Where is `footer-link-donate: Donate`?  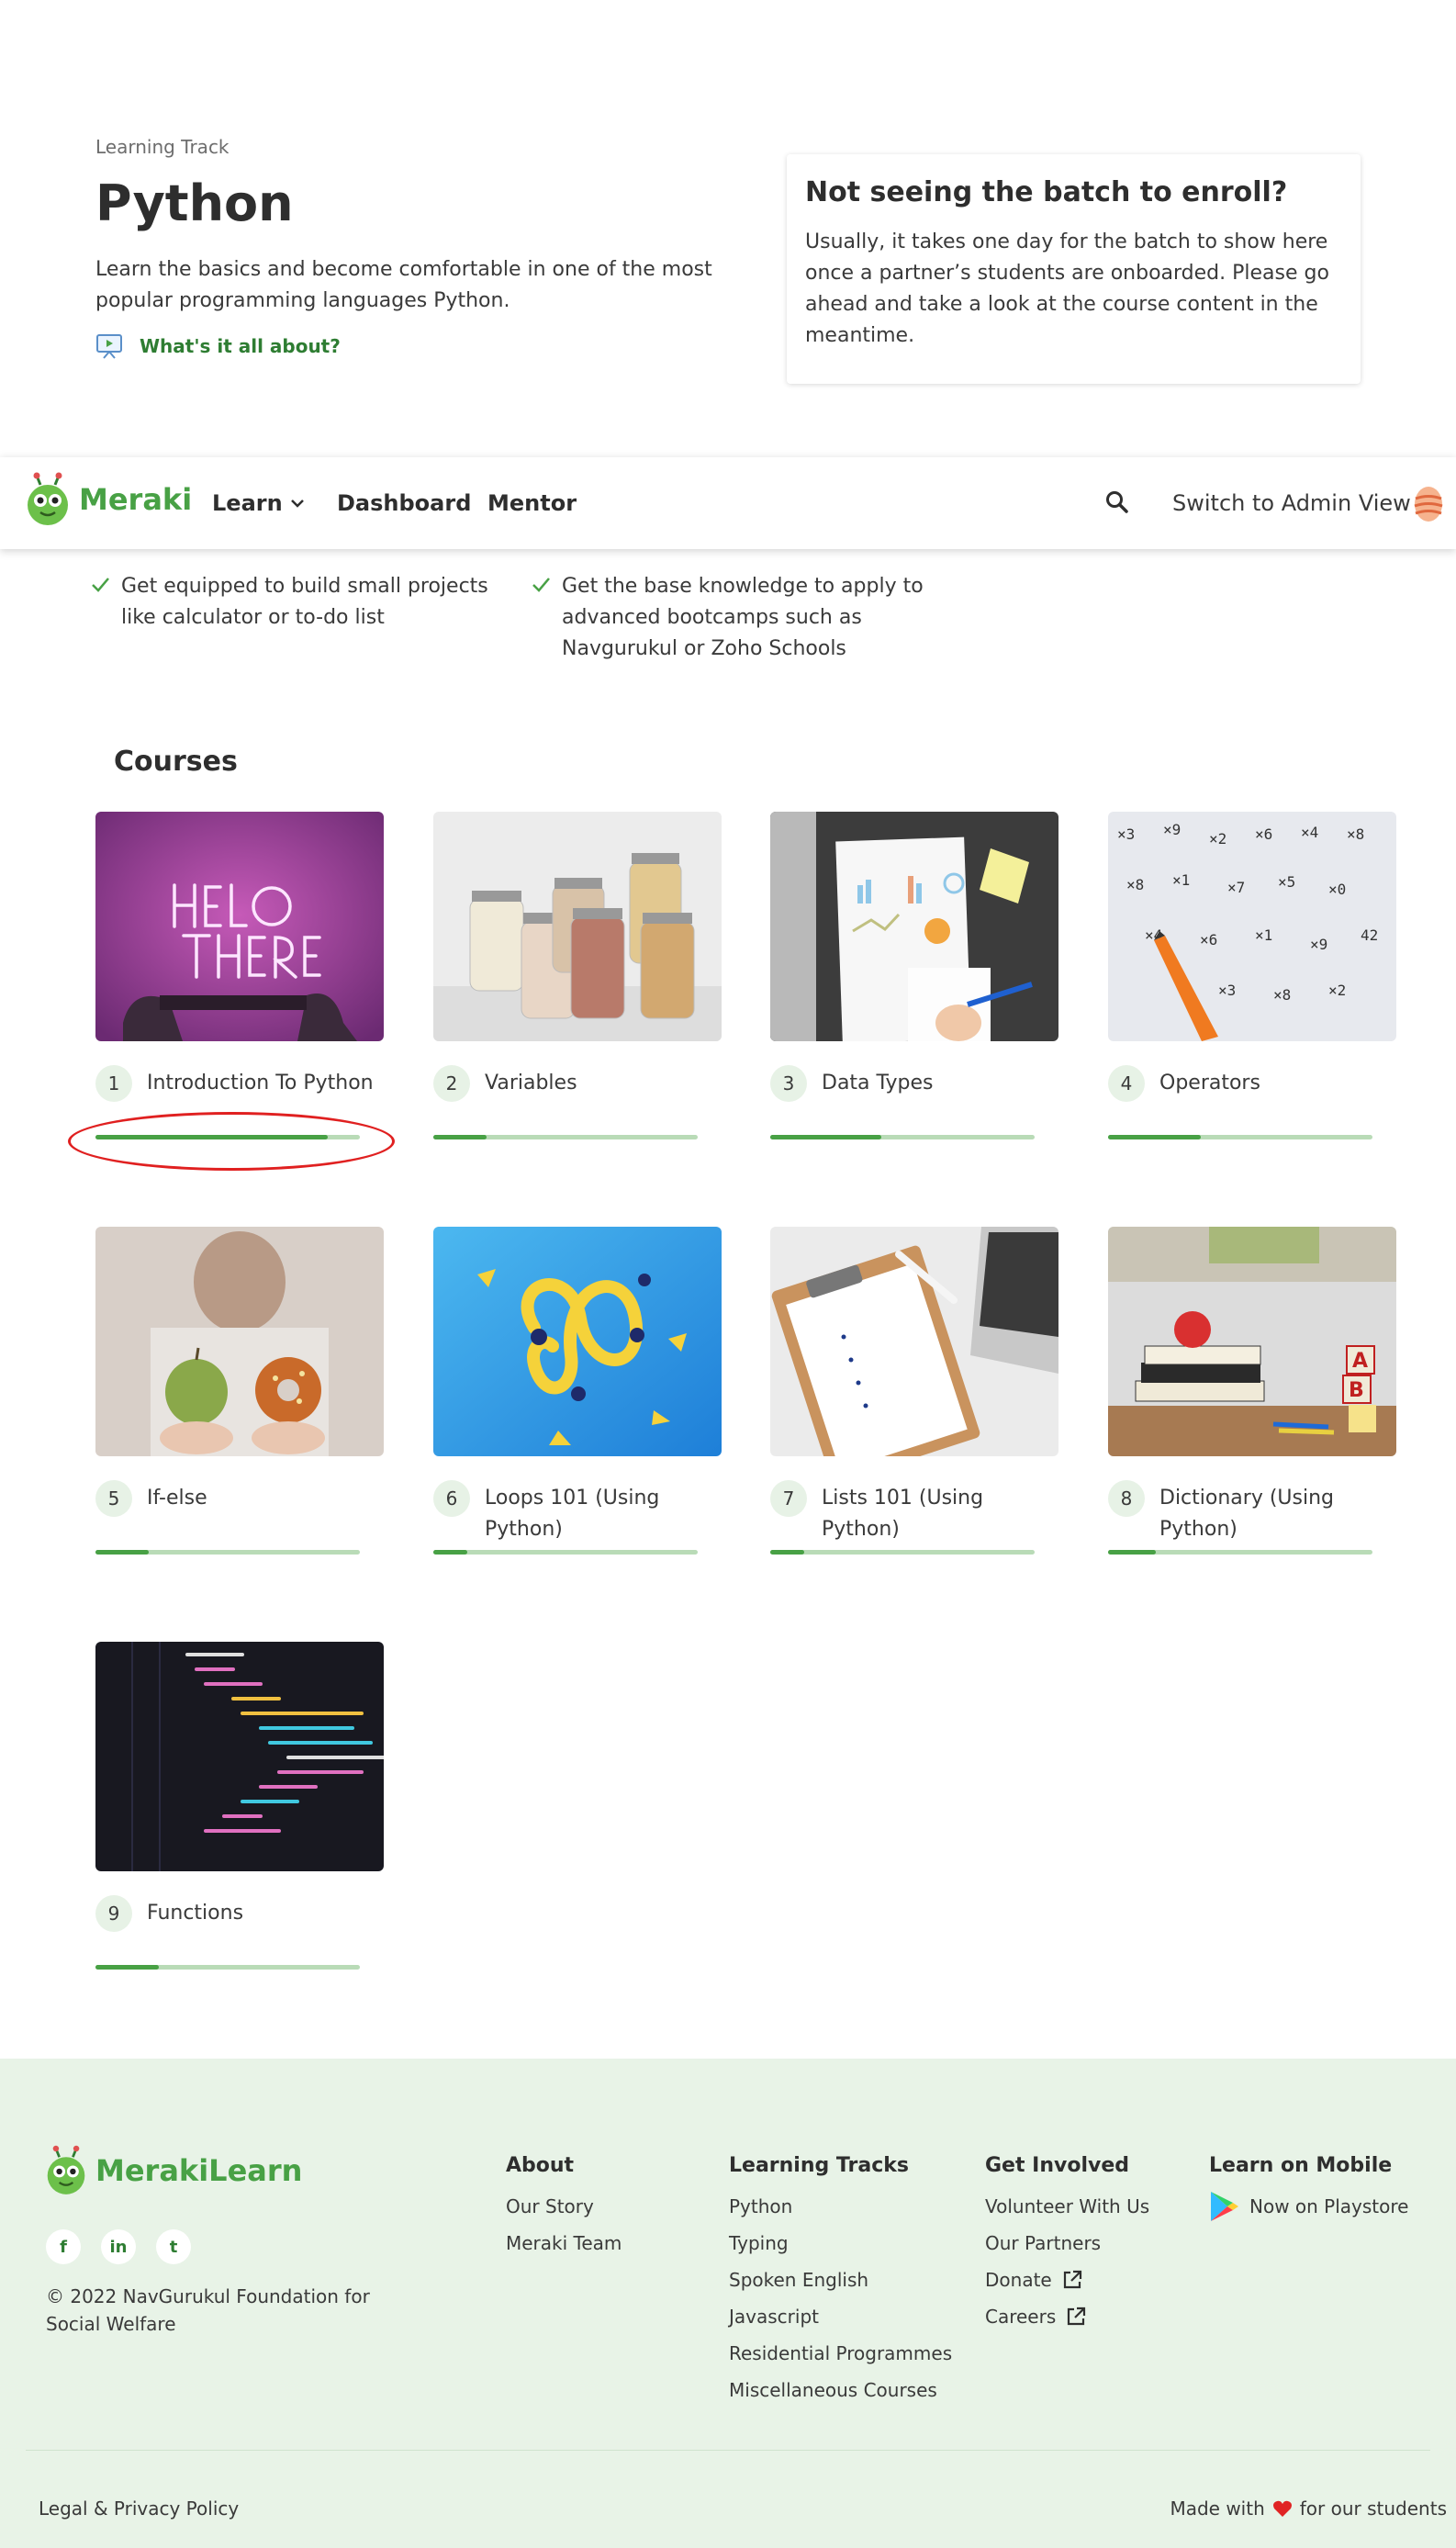
footer-link-donate: Donate is located at coordinates (1067, 2280).